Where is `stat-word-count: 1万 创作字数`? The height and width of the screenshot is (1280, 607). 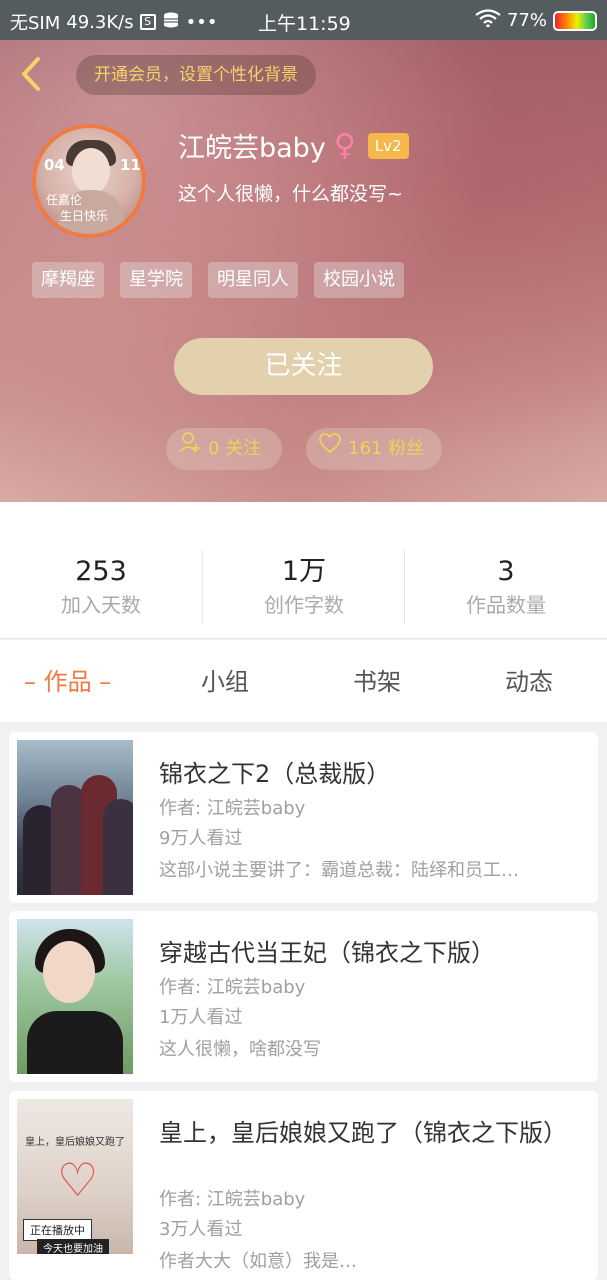 stat-word-count: 1万 创作字数 is located at coordinates (304, 586).